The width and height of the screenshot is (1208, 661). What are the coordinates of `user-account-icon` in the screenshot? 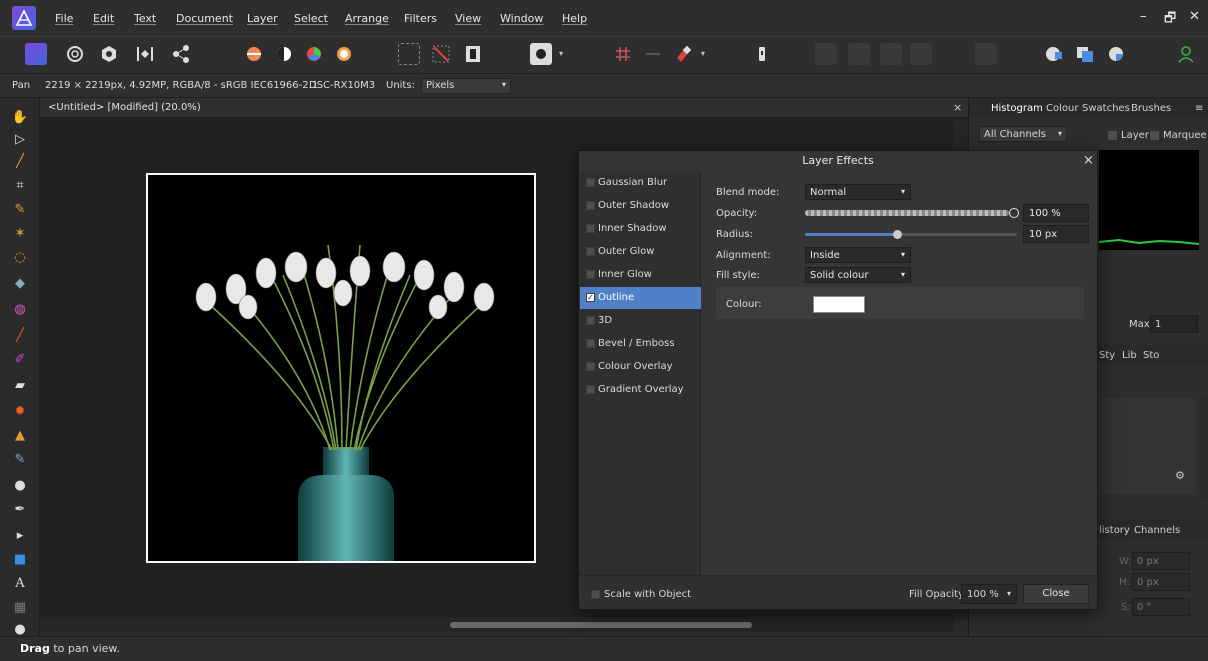 It's located at (1186, 54).